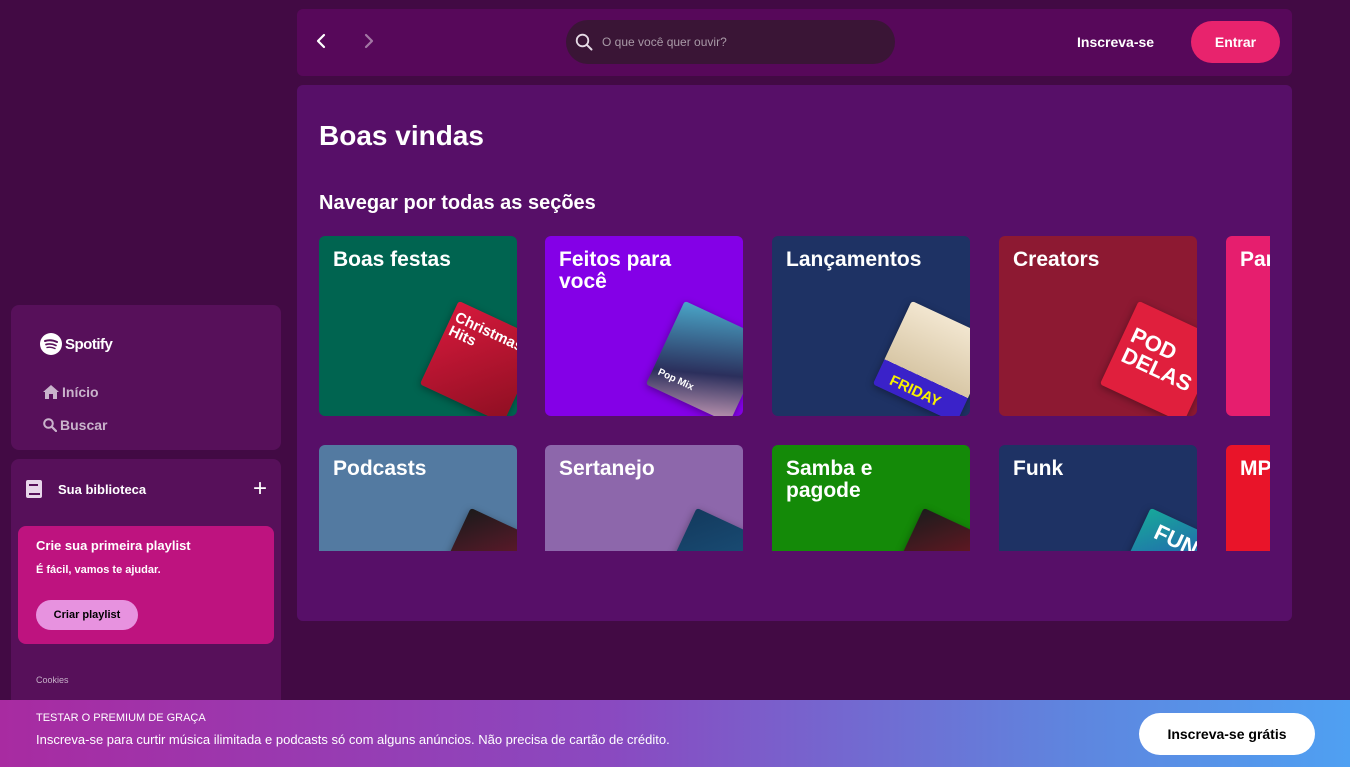  Describe the element at coordinates (80, 392) in the screenshot. I see `nav-home-label: Início` at that location.